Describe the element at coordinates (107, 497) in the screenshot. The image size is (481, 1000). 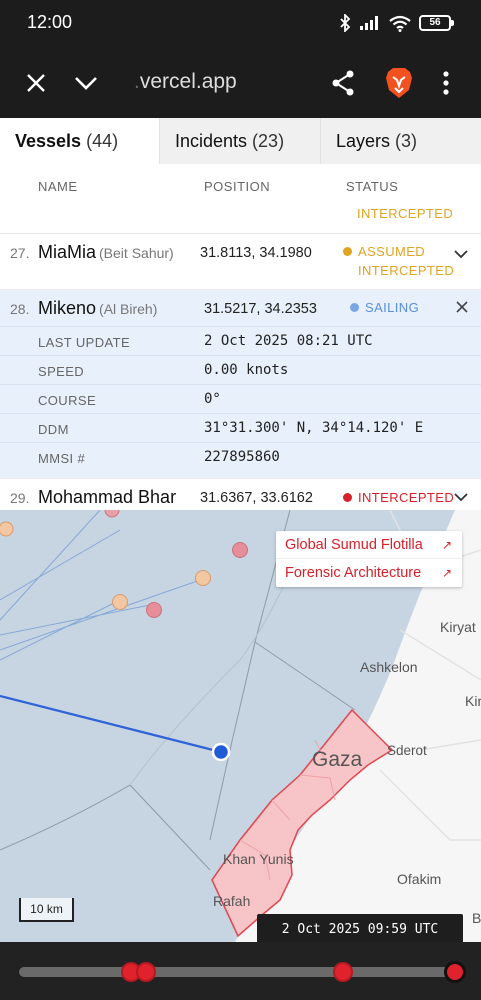
I see `vessel-name: Mohammad Bhar` at that location.